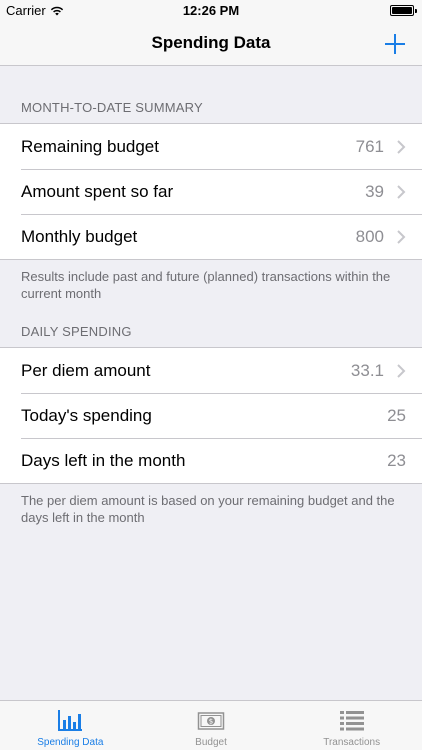 The width and height of the screenshot is (422, 750). I want to click on amount-spent-row: Amount spent so far 39, so click(211, 191).